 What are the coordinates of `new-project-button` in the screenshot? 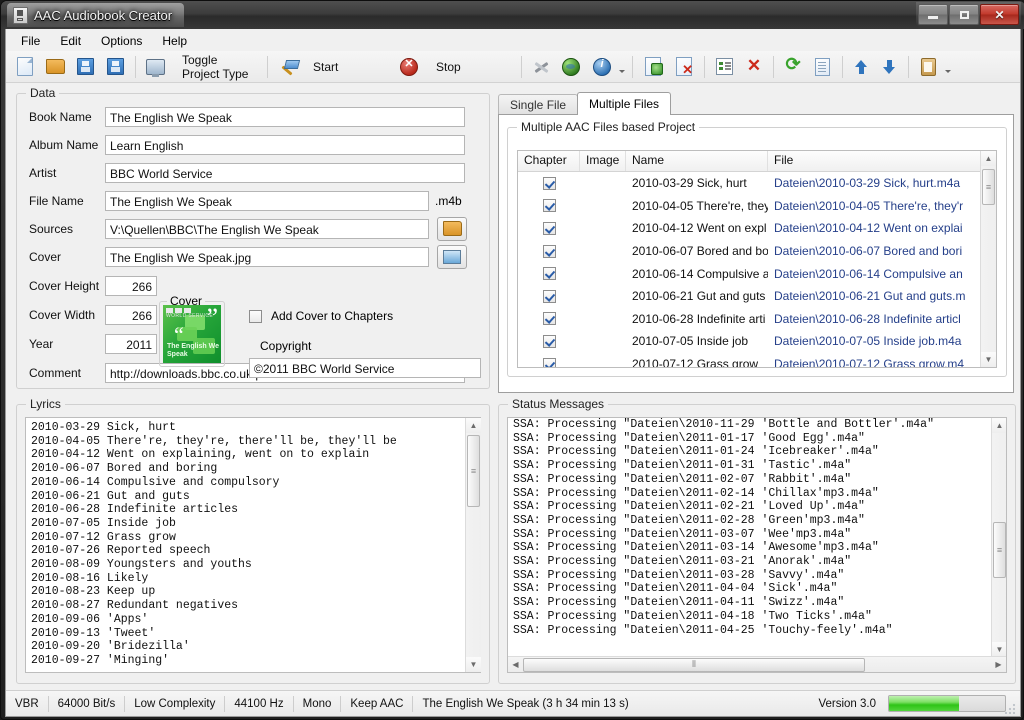 It's located at (25, 66).